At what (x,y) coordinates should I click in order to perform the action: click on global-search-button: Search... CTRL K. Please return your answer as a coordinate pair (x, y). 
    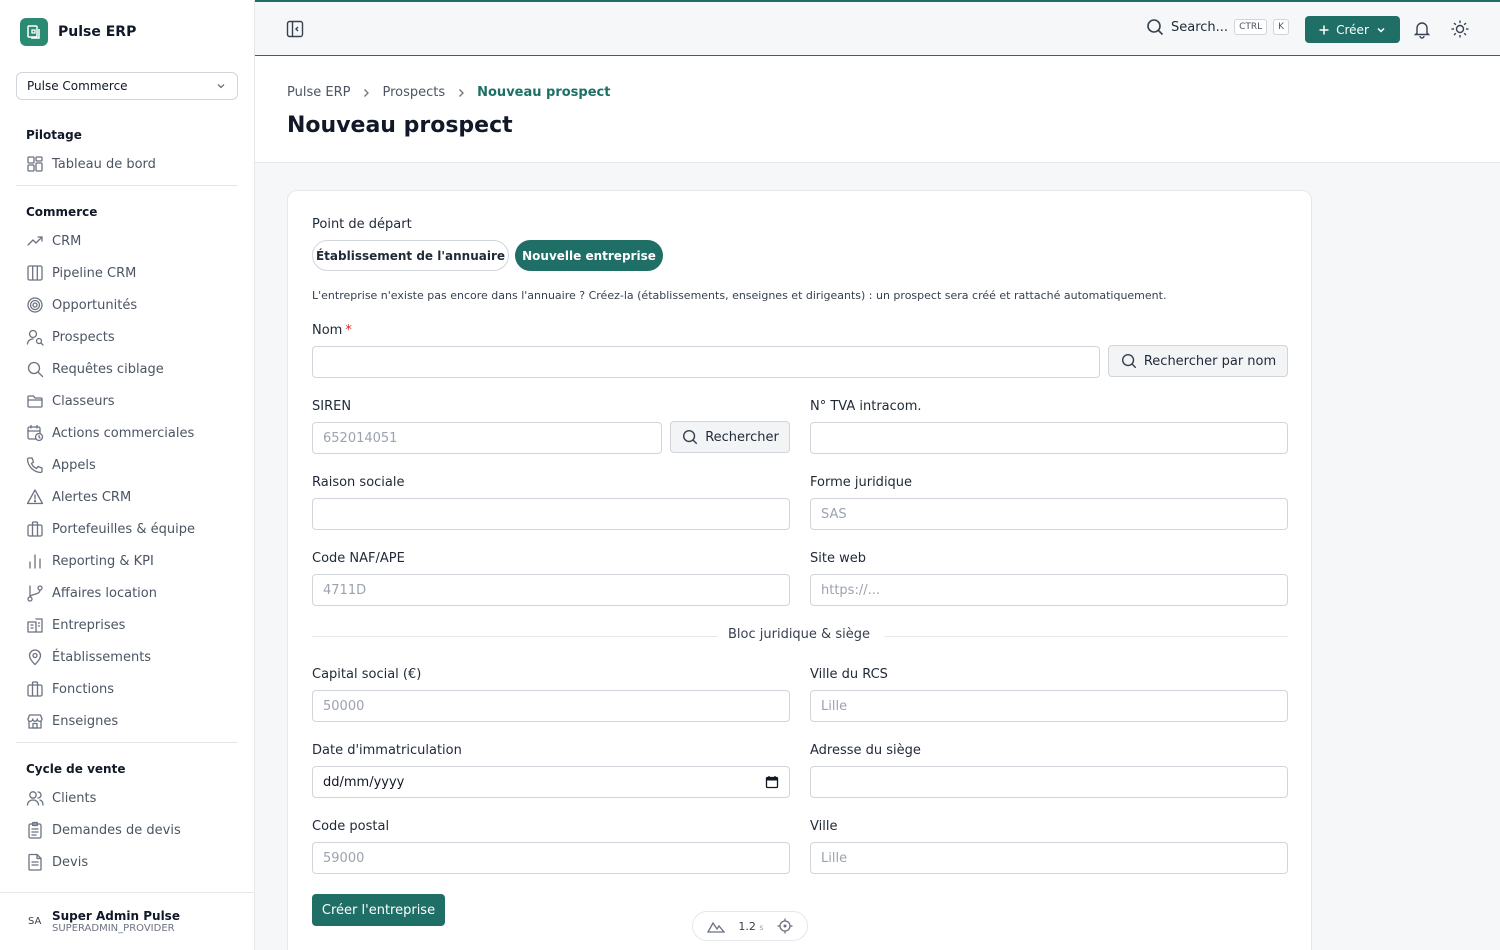
    Looking at the image, I should click on (1217, 27).